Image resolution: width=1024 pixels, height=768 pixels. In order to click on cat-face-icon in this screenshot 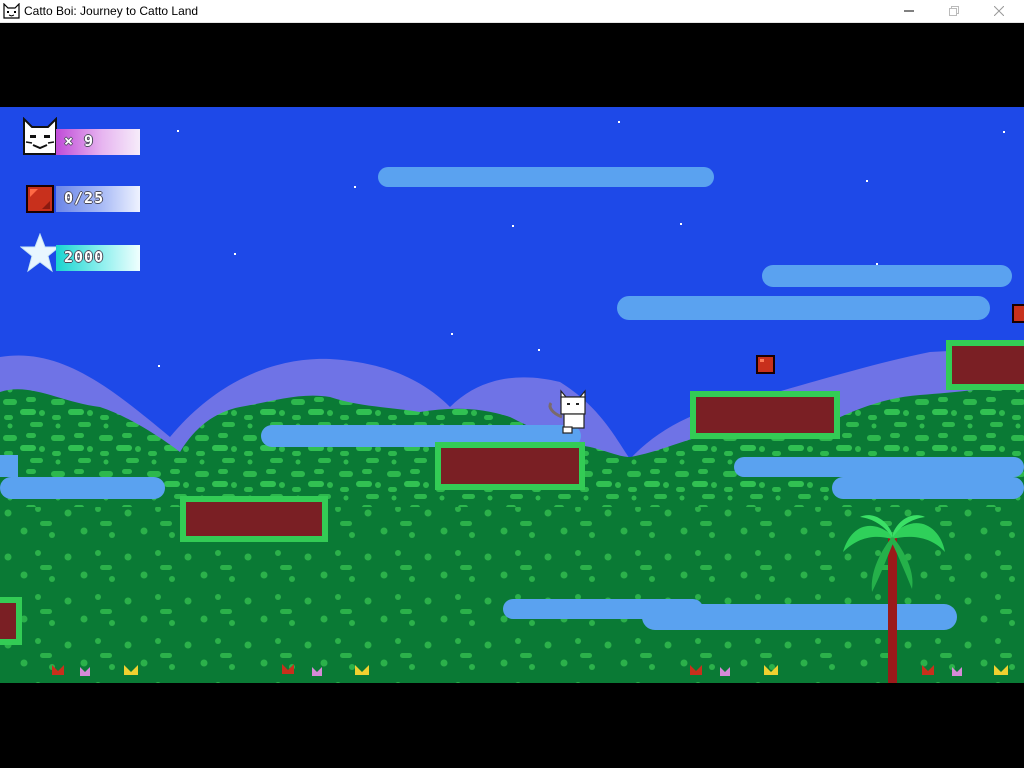, I will do `click(40, 138)`.